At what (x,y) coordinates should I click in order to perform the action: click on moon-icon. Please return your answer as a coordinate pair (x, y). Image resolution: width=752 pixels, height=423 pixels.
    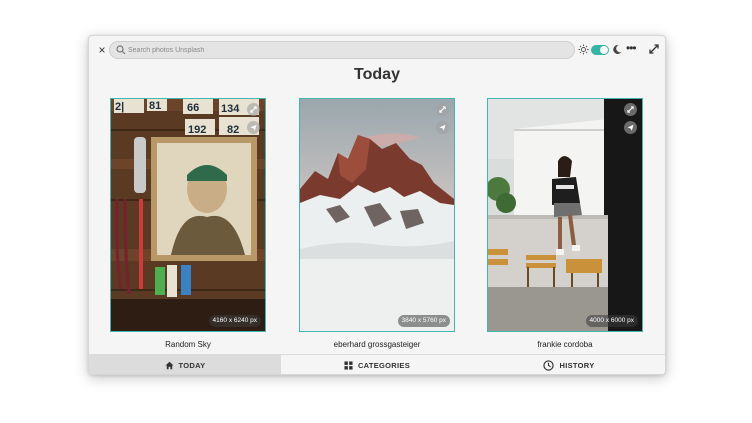
    Looking at the image, I should click on (617, 49).